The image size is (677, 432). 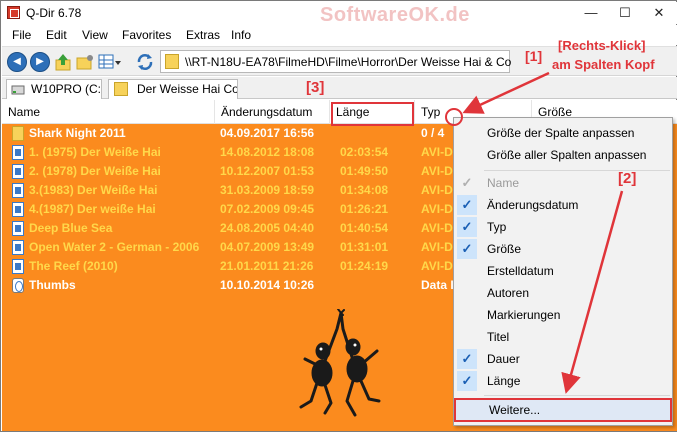 I want to click on annotation-1-arrow, so click(x=506, y=92).